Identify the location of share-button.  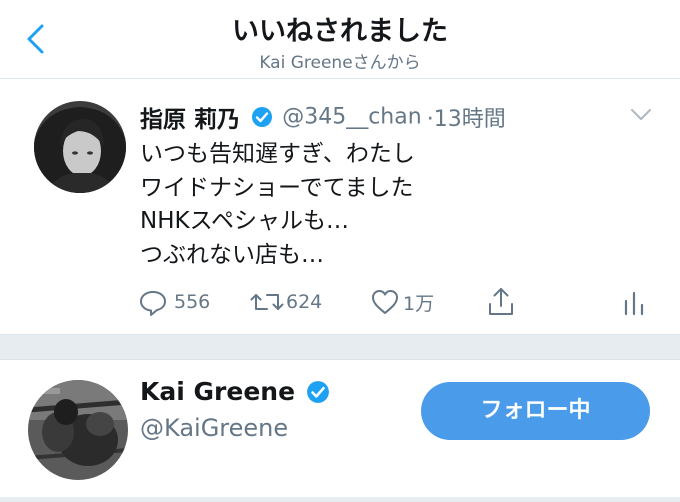
(501, 302).